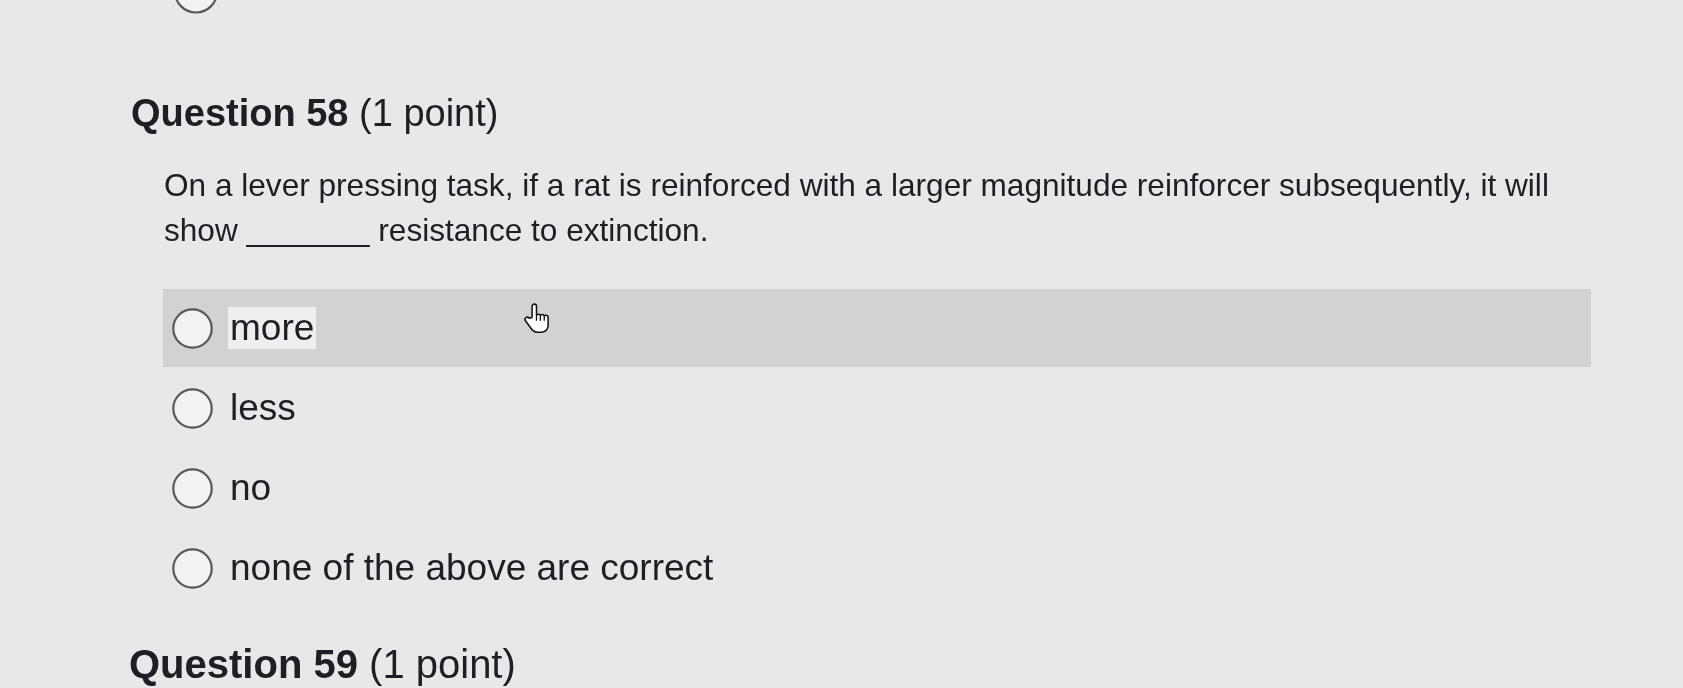  Describe the element at coordinates (877, 568) in the screenshot. I see `answer-option: none of the above are correct` at that location.